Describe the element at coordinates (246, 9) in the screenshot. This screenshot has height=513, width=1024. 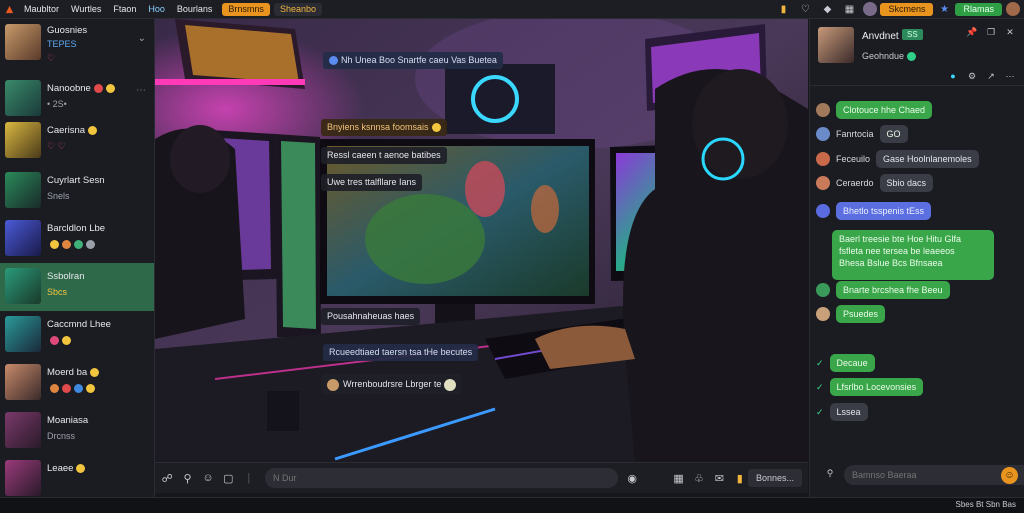
I see `nav-active-pill: Brnsmns` at that location.